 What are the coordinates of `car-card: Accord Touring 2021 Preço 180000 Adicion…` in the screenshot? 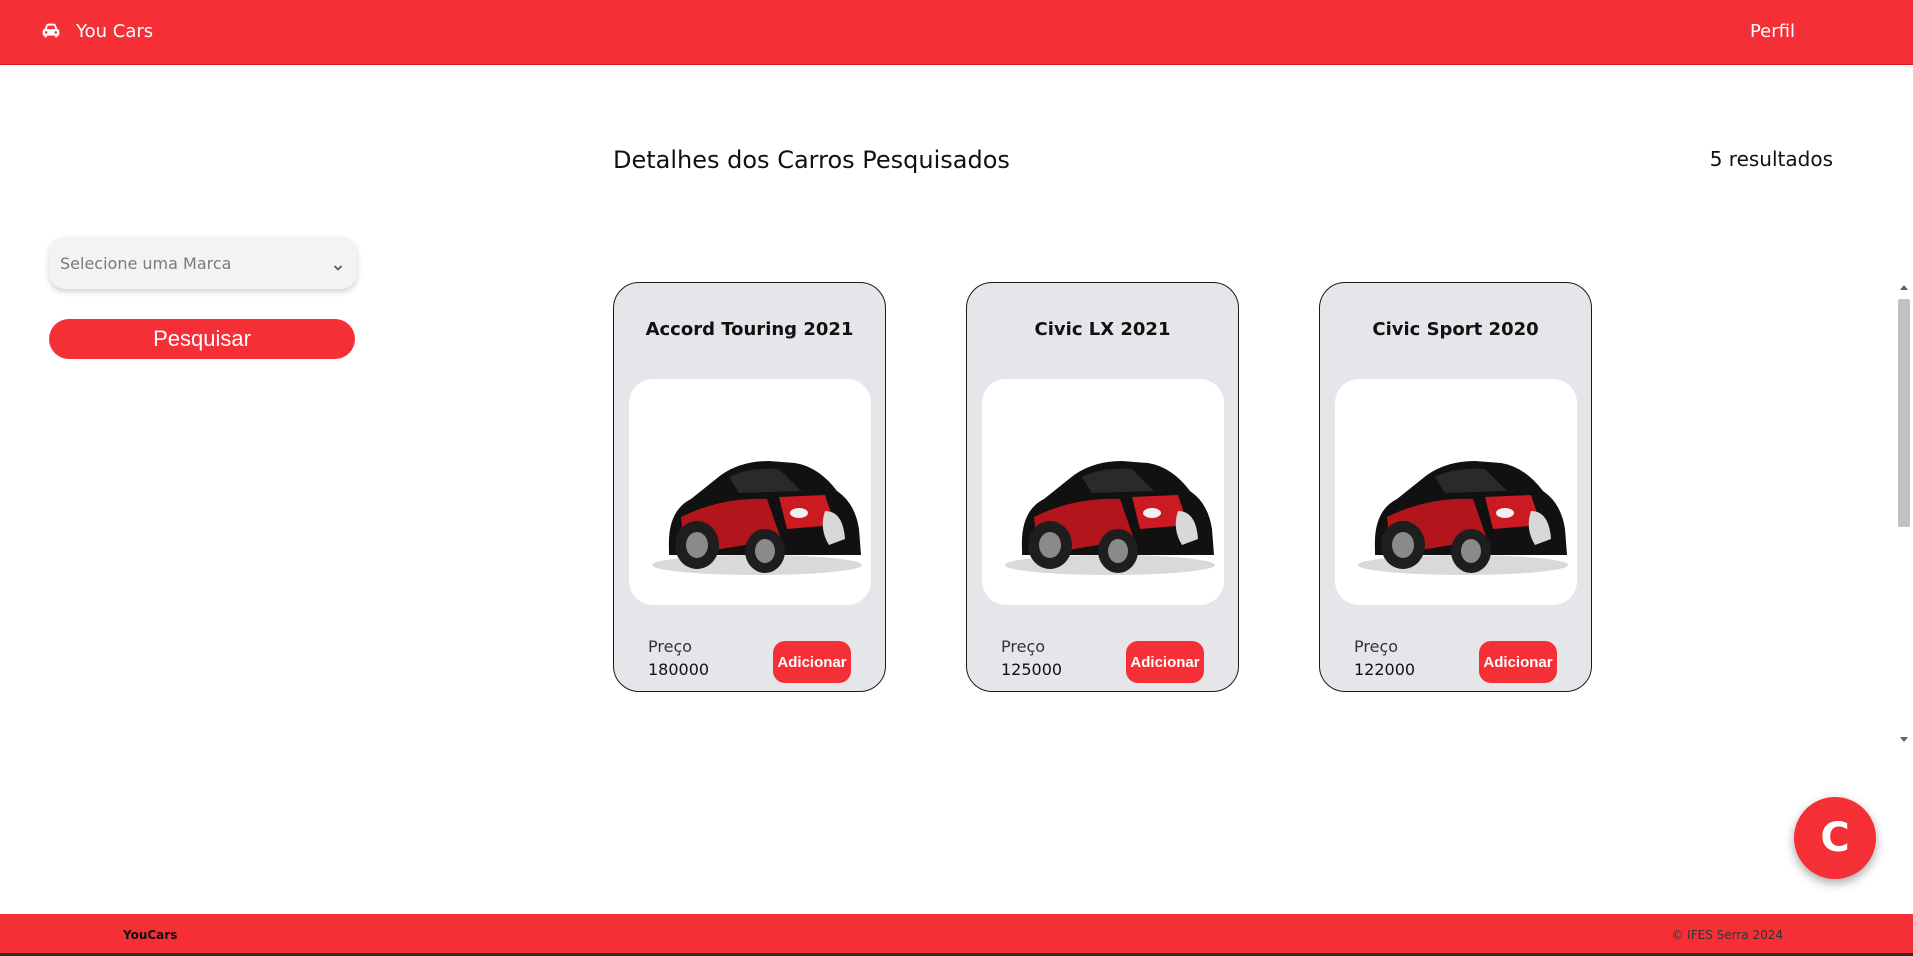 It's located at (749, 487).